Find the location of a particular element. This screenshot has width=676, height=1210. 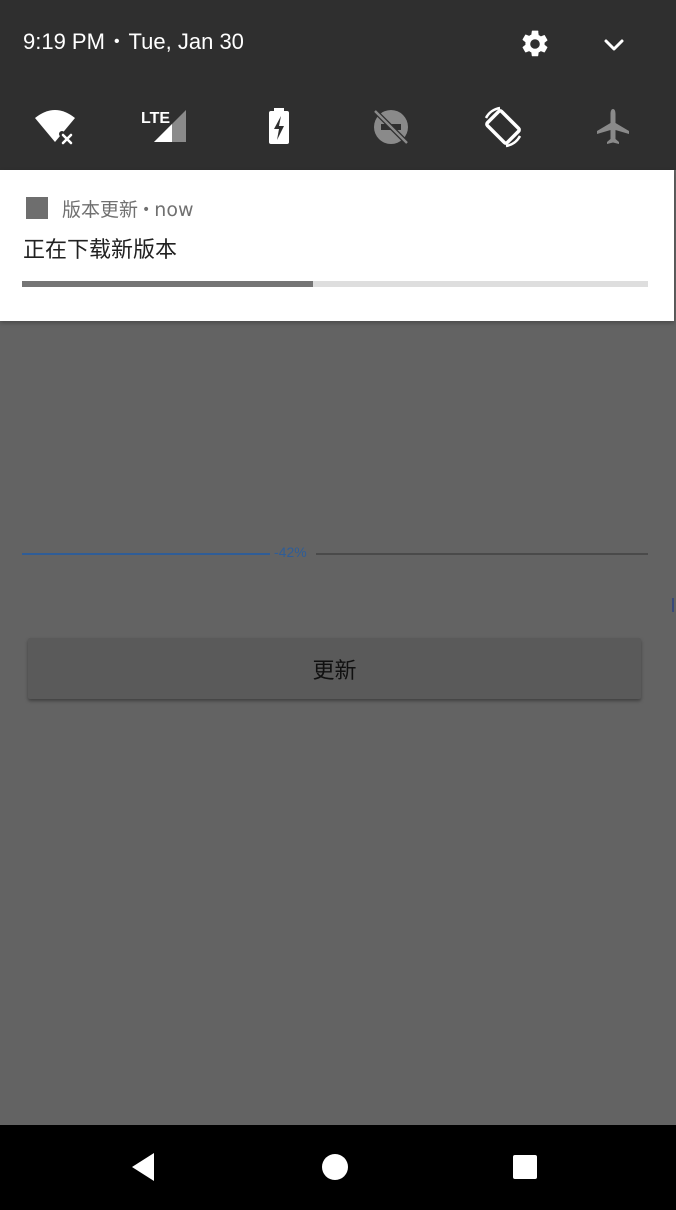

status-clock: 9:19 PM • Tue, Jan 30 is located at coordinates (133, 43).